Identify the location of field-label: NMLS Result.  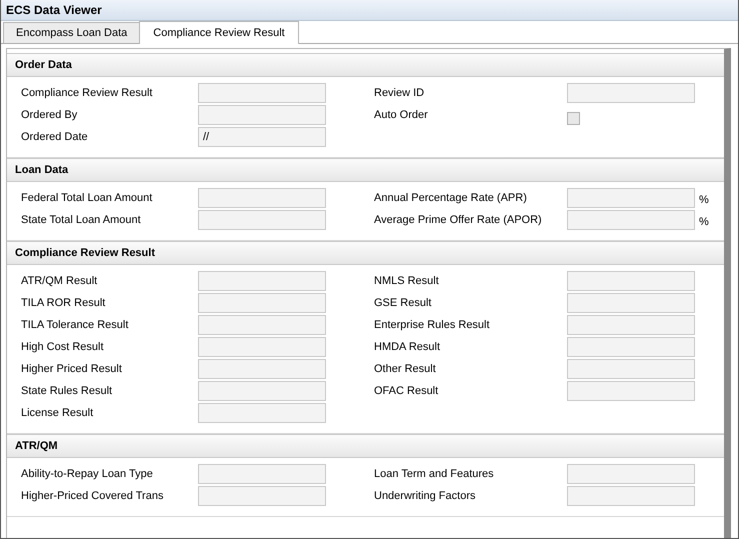
(406, 281).